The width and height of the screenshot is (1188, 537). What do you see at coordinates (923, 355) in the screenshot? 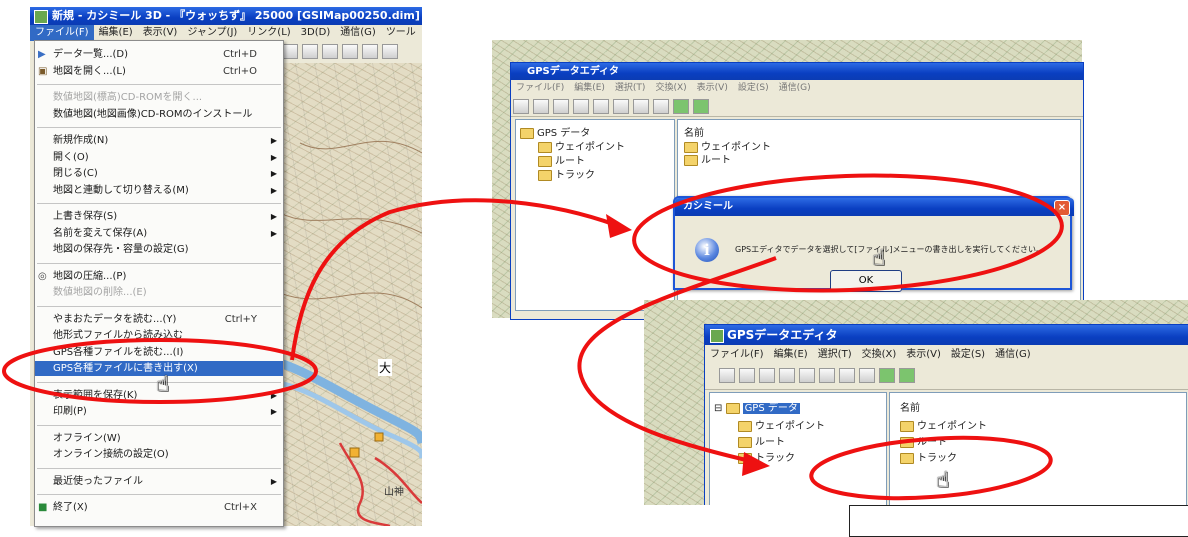
I see `gps-bottom-menu-view: 表示(V)` at bounding box center [923, 355].